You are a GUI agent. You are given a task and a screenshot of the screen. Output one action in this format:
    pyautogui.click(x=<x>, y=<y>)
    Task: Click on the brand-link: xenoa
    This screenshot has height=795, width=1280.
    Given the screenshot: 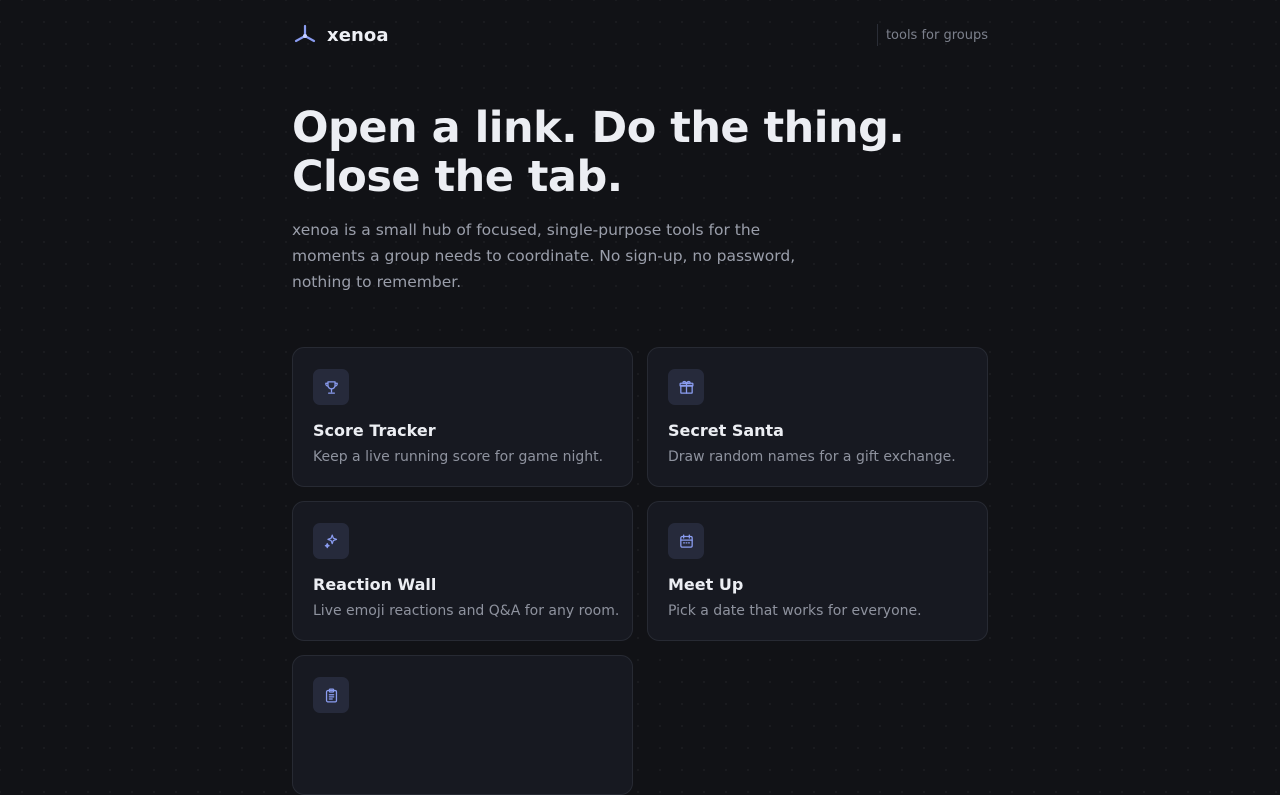 What is the action you would take?
    pyautogui.click(x=340, y=35)
    